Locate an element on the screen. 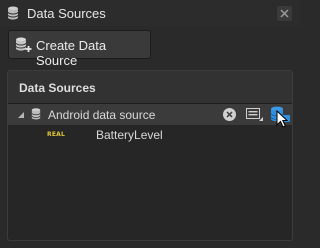  type-badge: REAL is located at coordinates (56, 134).